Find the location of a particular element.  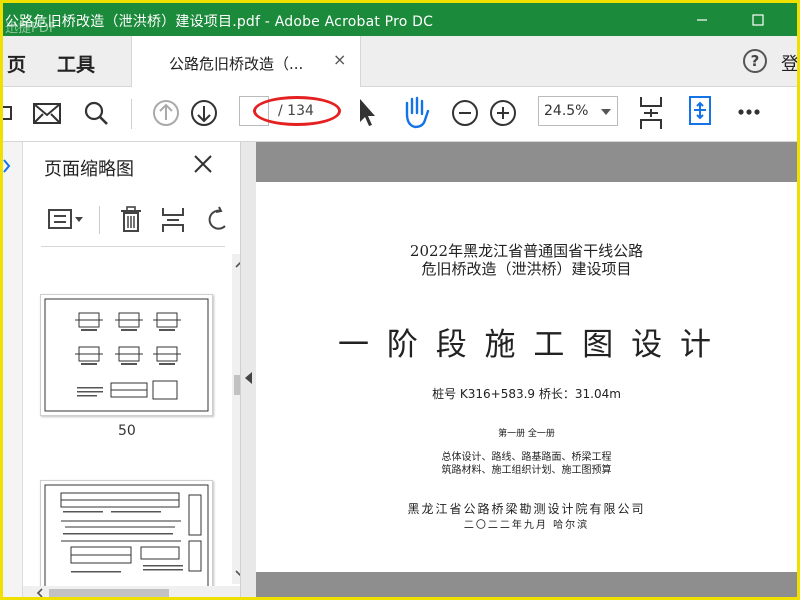

zoom-value: 24.5% is located at coordinates (566, 111).